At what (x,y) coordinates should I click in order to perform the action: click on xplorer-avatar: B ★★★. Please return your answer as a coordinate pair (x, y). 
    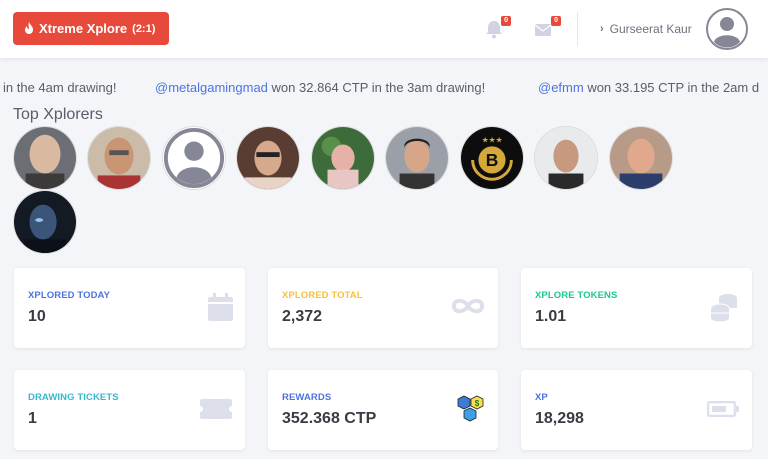
    Looking at the image, I should click on (492, 158).